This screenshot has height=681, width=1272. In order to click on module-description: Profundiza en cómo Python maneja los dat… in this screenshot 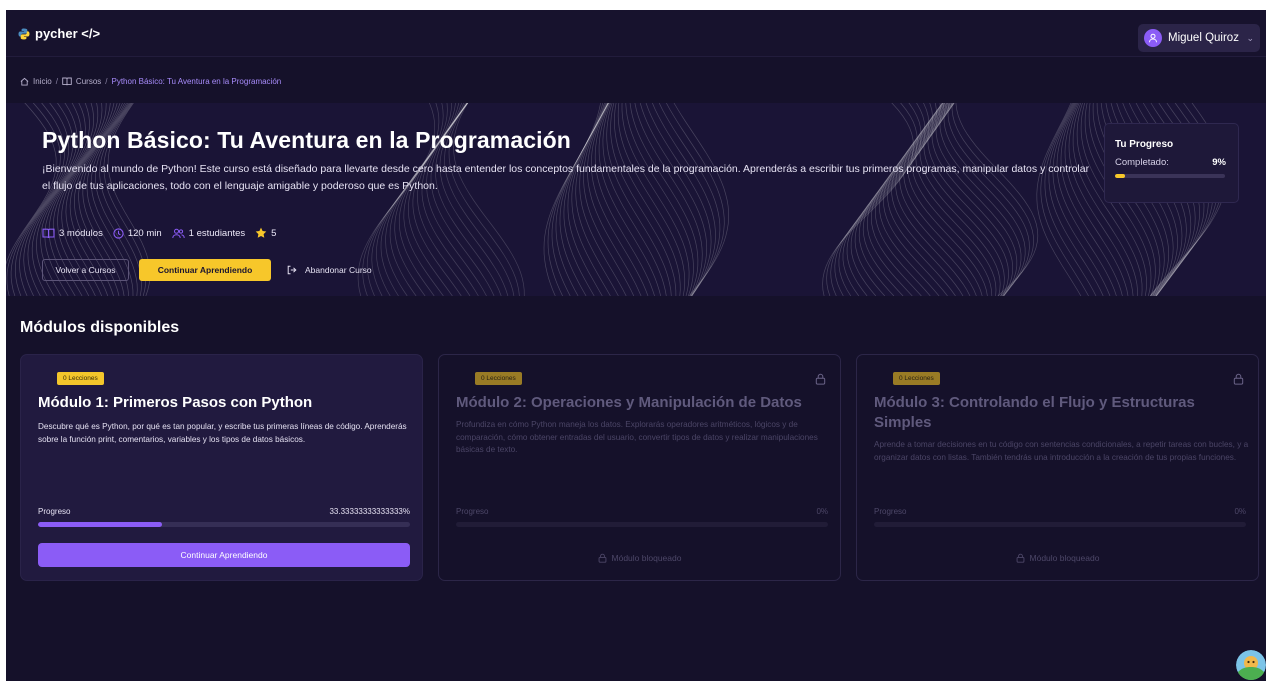, I will do `click(637, 437)`.